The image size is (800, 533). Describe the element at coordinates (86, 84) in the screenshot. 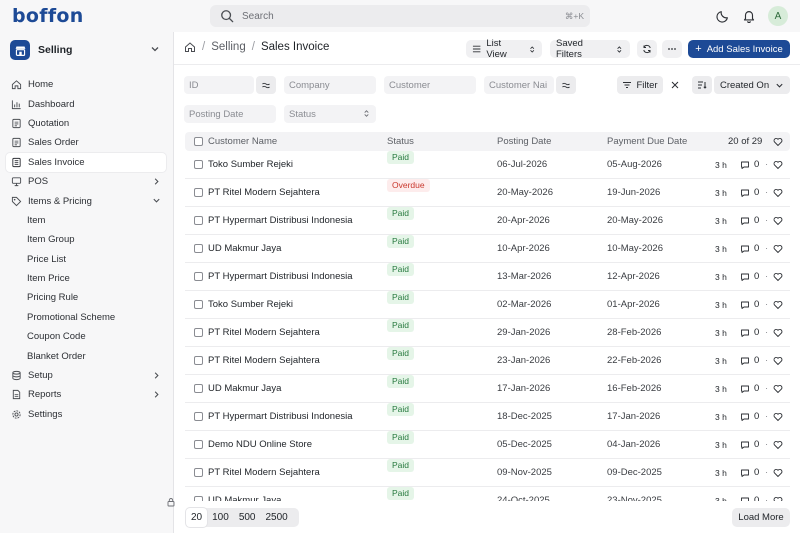

I see `sidebar-item-home: Home` at that location.